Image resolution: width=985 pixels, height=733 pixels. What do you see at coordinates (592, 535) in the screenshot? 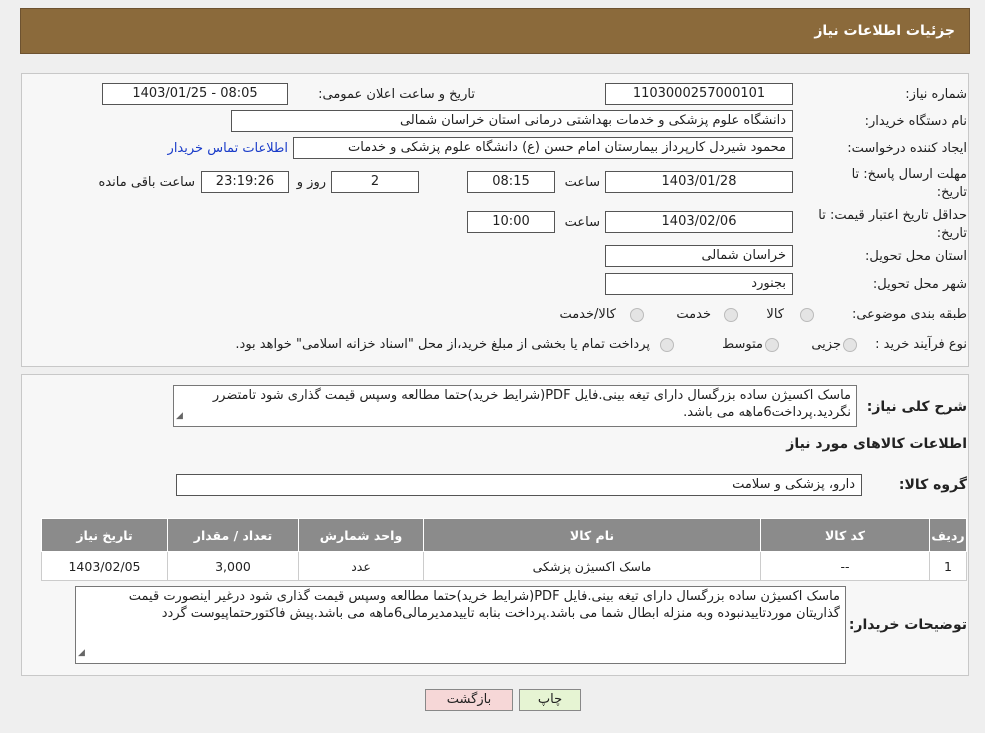
I see `col-goods-name: نام کالا` at bounding box center [592, 535].